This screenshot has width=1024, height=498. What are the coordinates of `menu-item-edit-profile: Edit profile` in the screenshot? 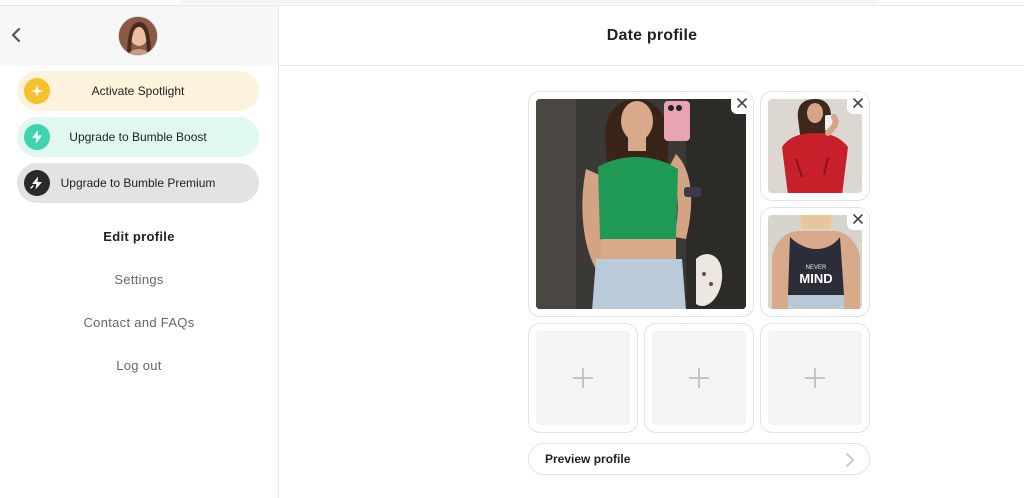 It's located at (139, 236).